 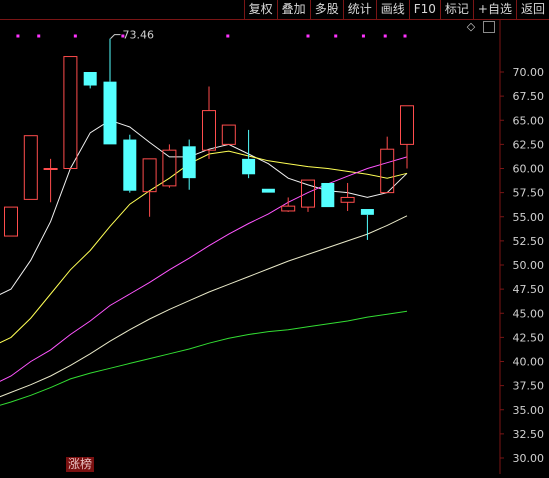 I want to click on toolbar-buttons: 复权 叠加 多股 统计 画线 F10 标记 +自选 返回, so click(x=396, y=9).